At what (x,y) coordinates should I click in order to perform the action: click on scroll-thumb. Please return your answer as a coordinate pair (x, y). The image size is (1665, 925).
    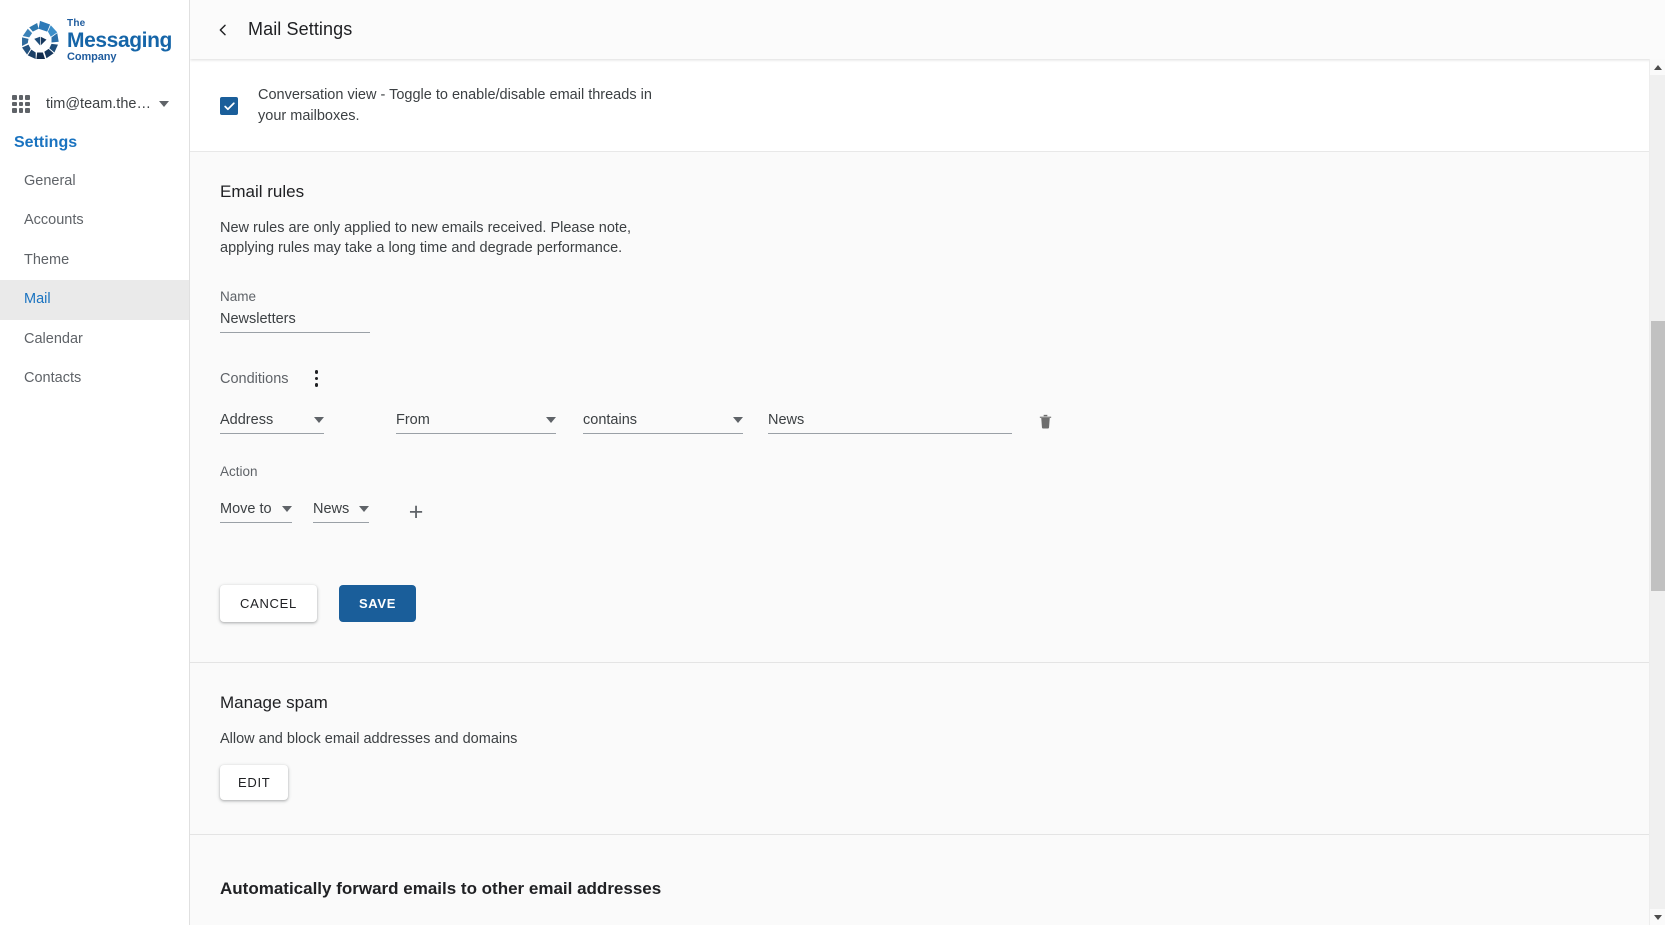
    Looking at the image, I should click on (1658, 456).